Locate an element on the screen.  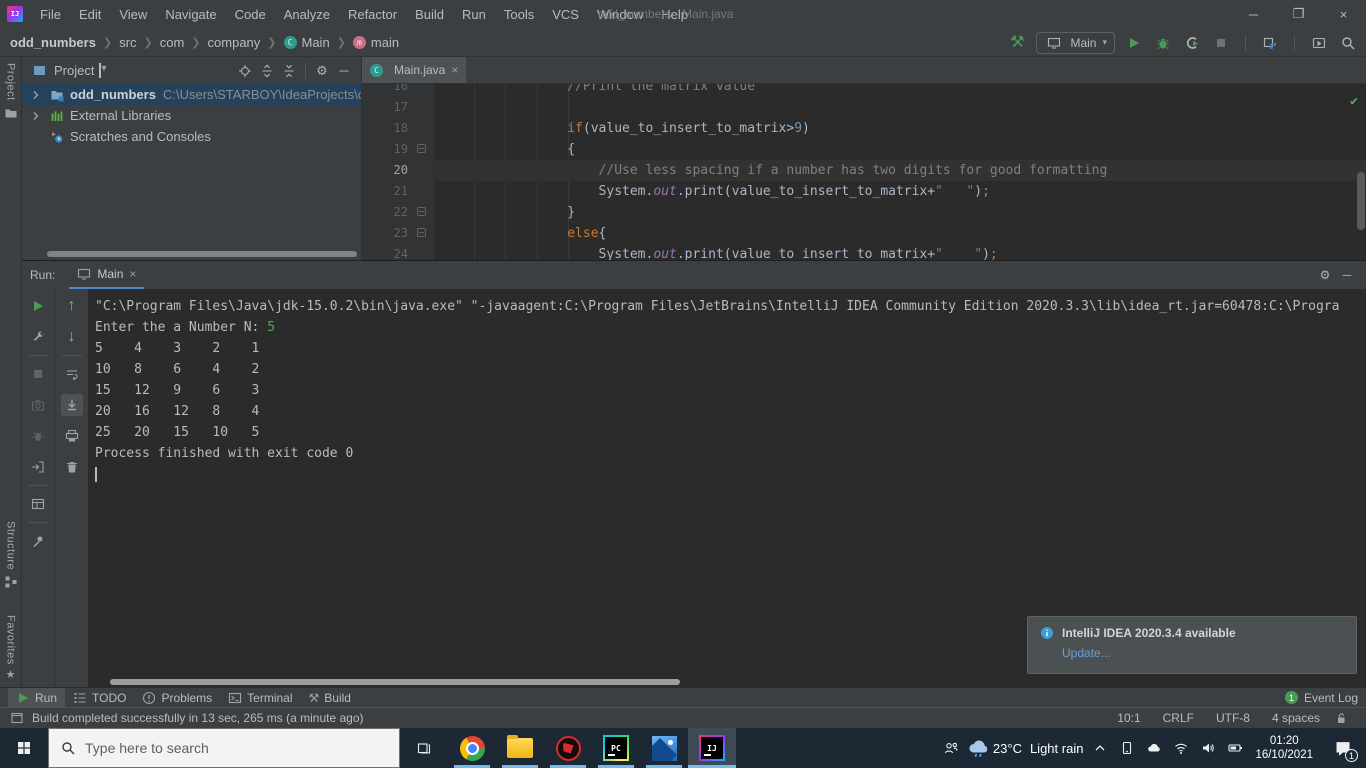
people-button is located at coordinates (951, 748).